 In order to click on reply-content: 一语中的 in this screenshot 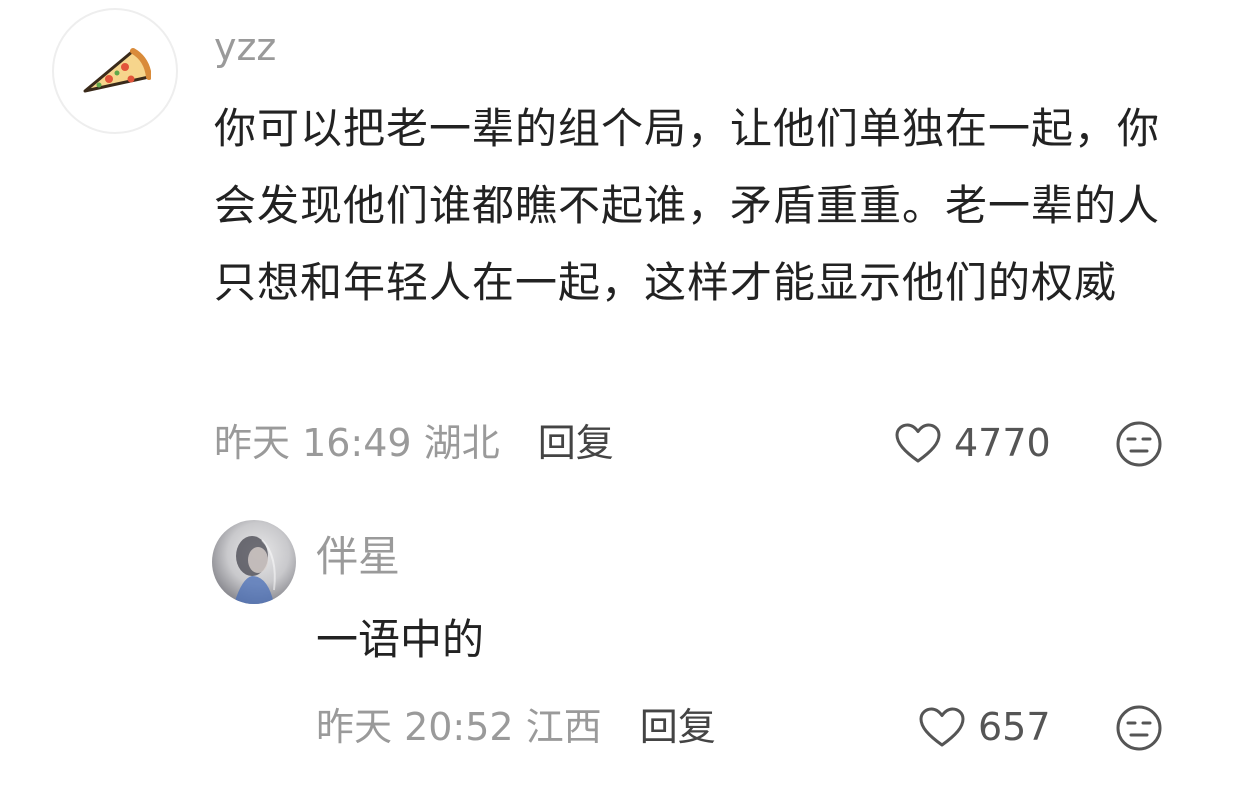, I will do `click(400, 639)`.